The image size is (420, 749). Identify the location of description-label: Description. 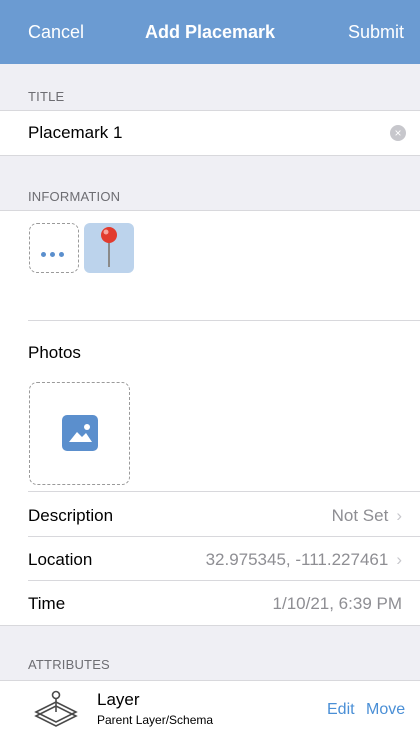
(71, 515).